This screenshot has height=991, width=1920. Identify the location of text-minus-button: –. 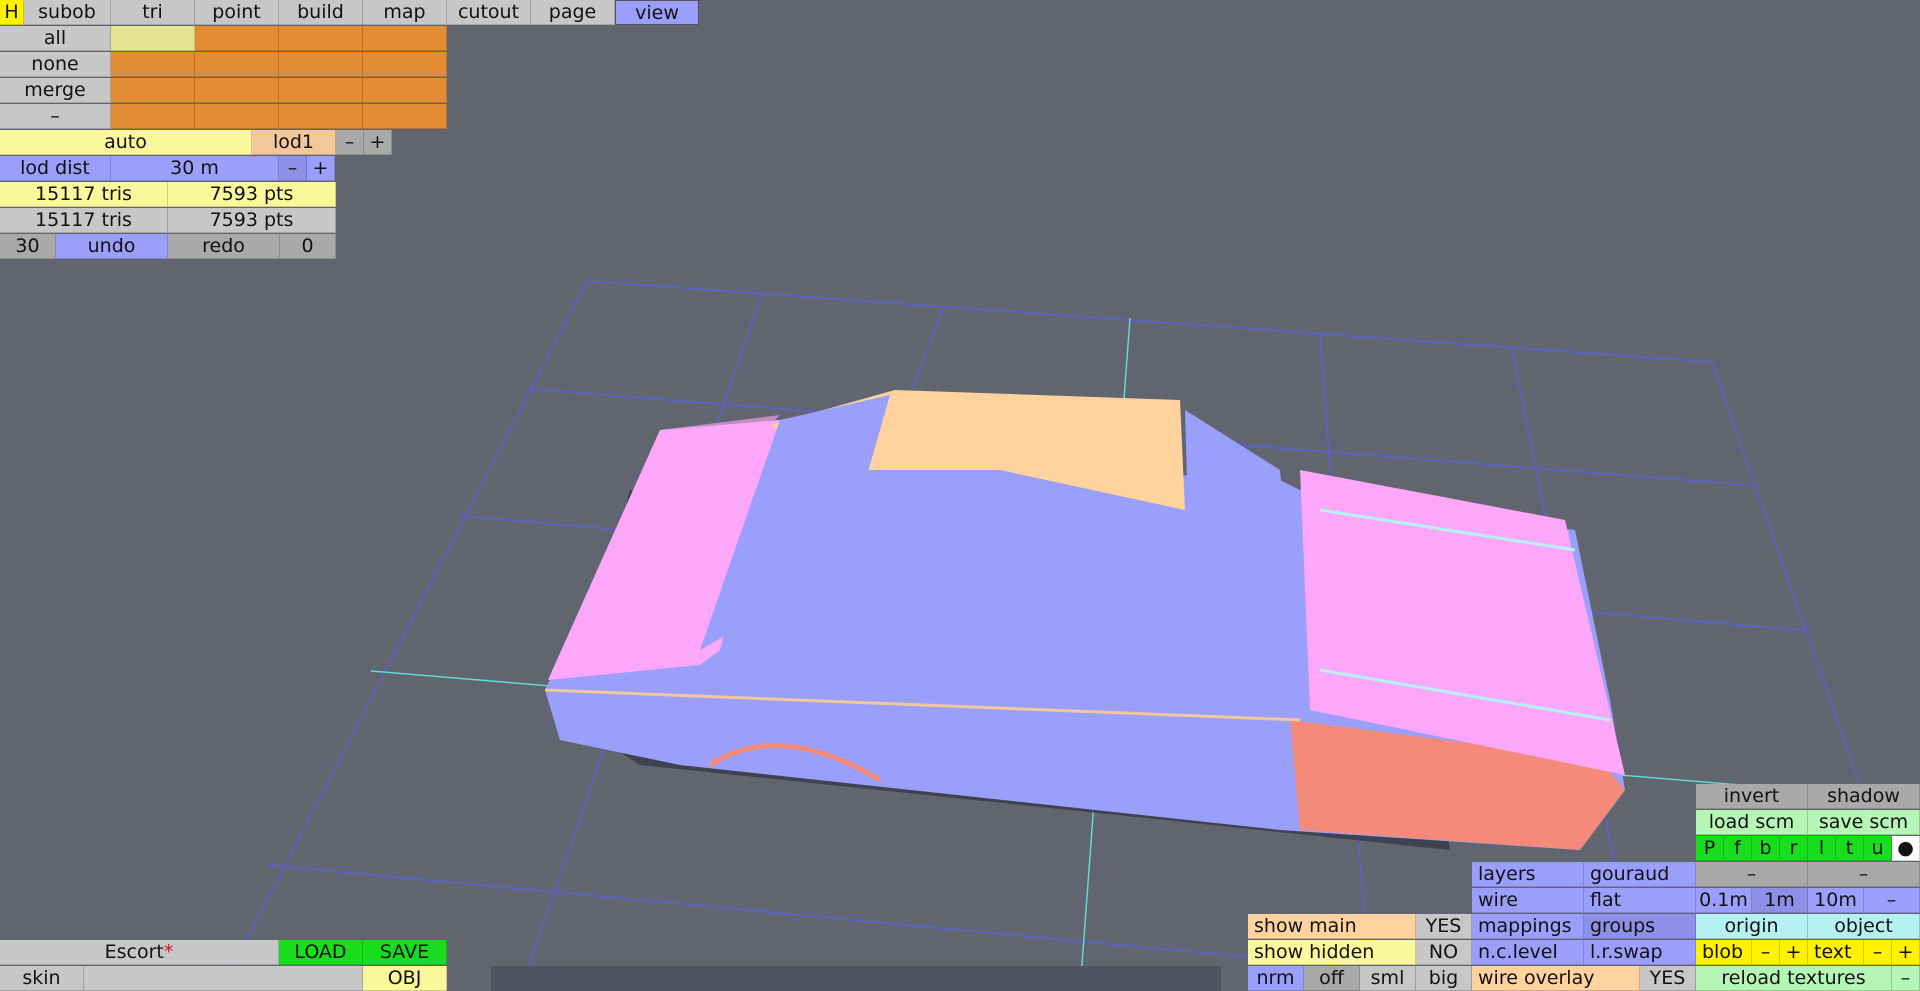
(1878, 952).